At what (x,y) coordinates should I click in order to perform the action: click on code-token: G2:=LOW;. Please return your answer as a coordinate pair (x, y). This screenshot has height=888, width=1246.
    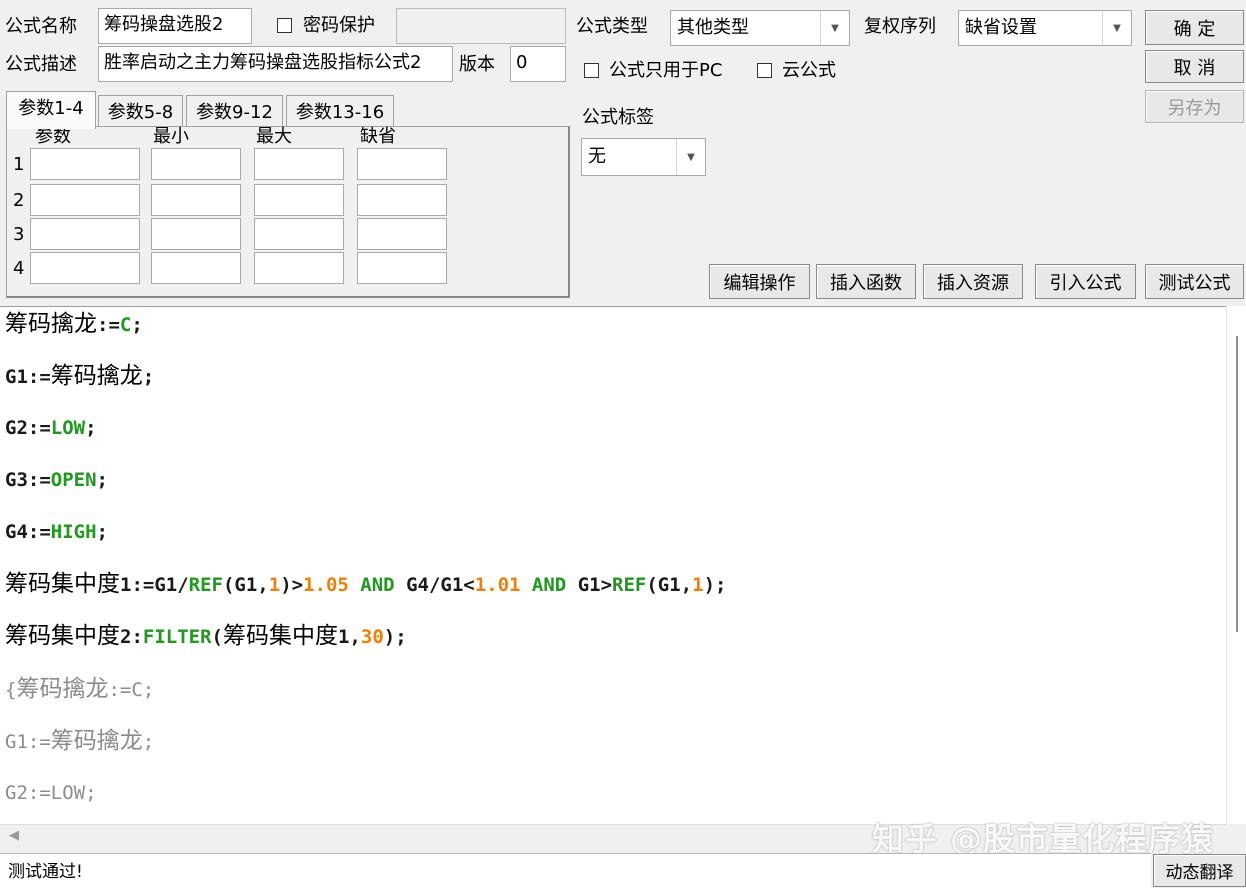
    Looking at the image, I should click on (51, 793).